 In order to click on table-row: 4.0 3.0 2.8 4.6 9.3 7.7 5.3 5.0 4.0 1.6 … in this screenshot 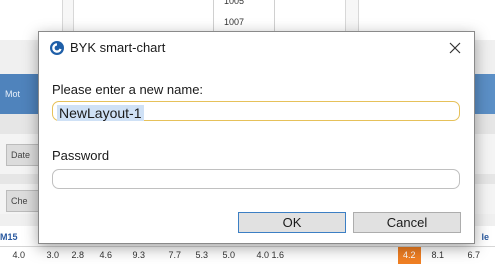, I will do `click(247, 255)`.